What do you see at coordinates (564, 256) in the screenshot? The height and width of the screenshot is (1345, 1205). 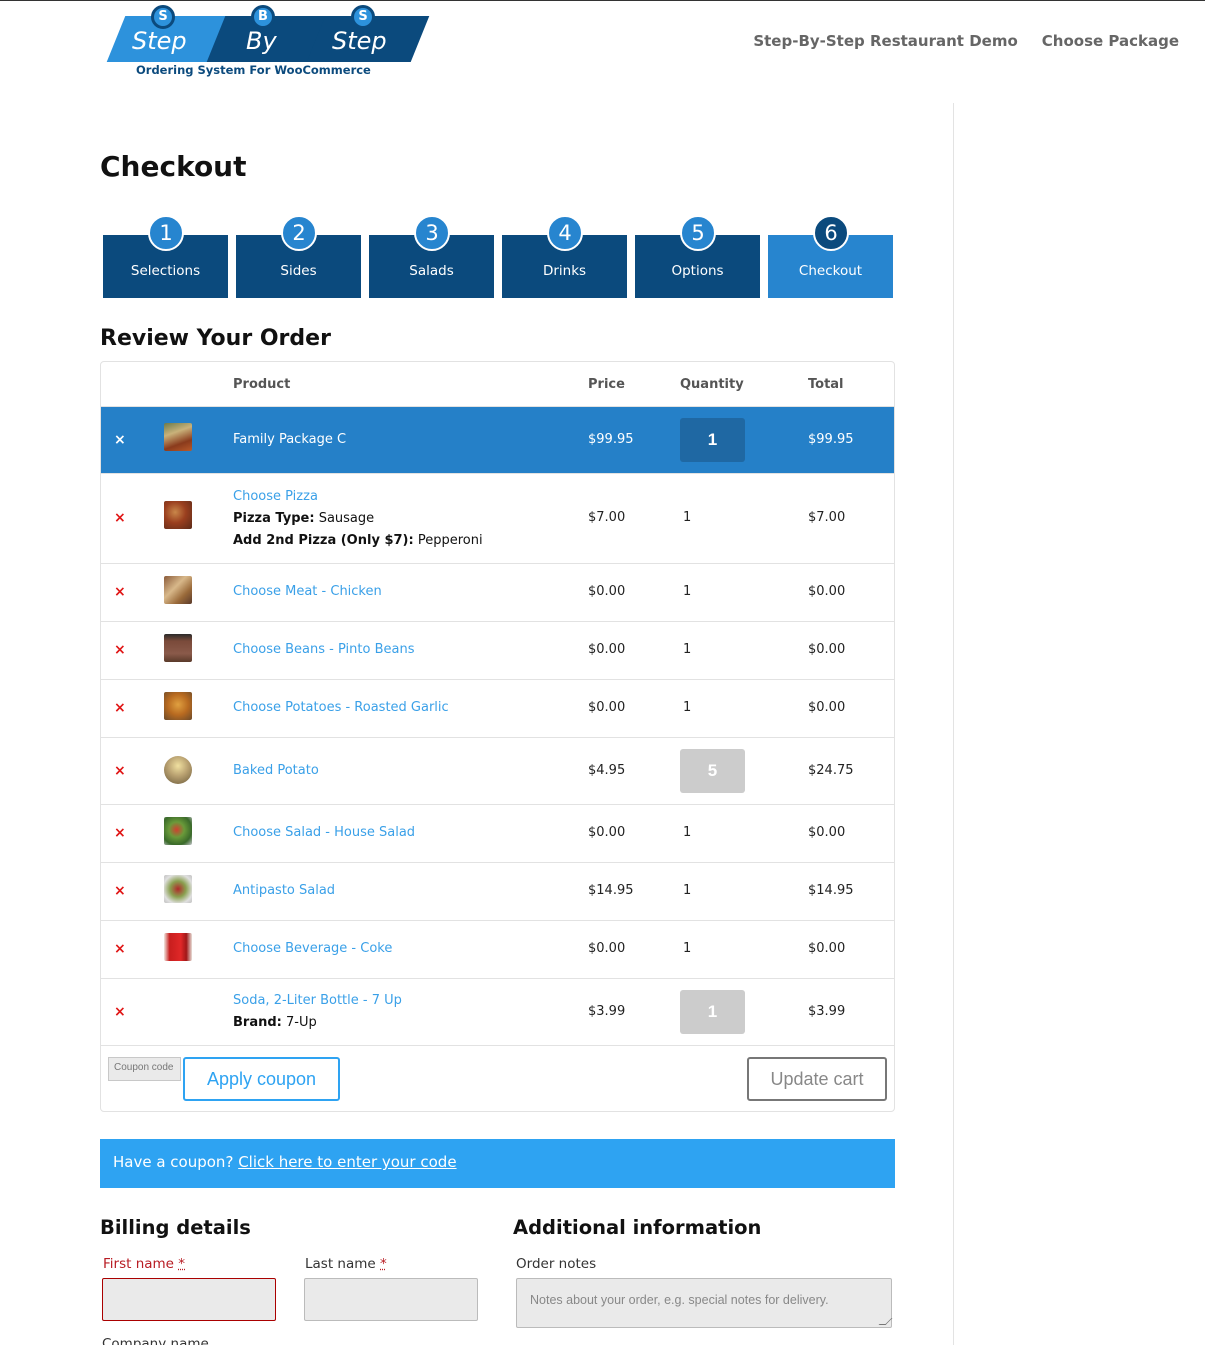 I see `step-drinks: 4 Drinks` at bounding box center [564, 256].